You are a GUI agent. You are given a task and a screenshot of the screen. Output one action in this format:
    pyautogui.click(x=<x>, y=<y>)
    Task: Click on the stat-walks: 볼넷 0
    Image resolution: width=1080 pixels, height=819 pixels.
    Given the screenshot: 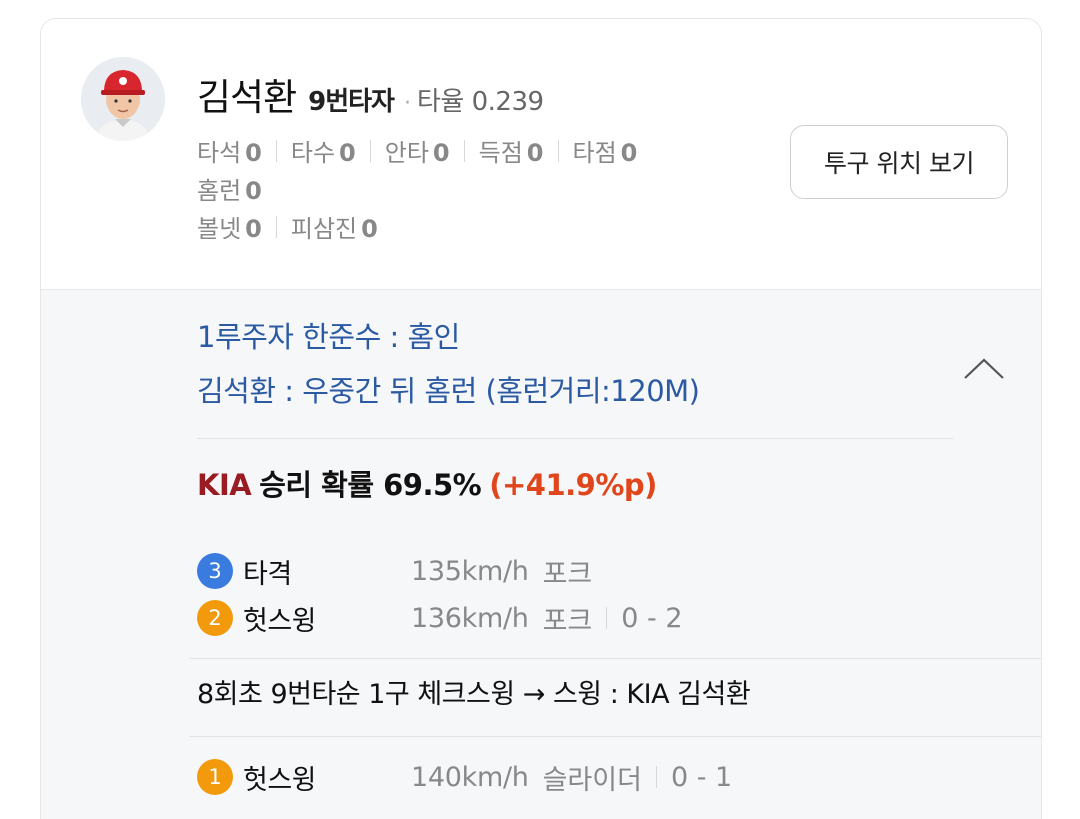 What is the action you would take?
    pyautogui.click(x=229, y=229)
    